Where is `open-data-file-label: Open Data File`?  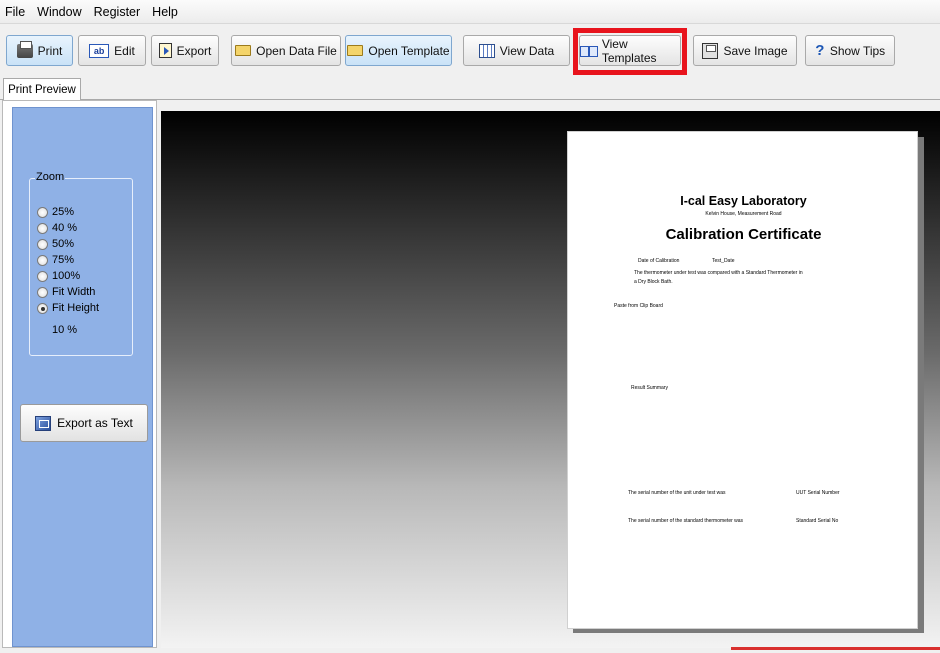
open-data-file-label: Open Data File is located at coordinates (296, 50).